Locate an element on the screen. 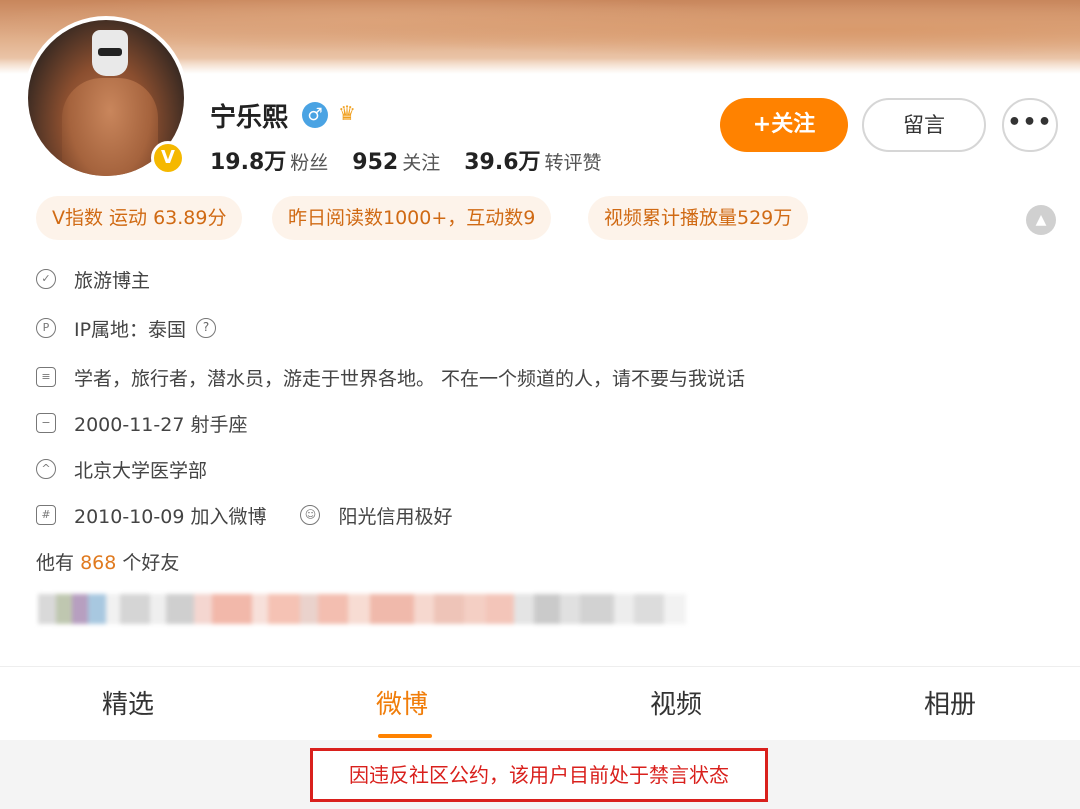 Image resolution: width=1080 pixels, height=809 pixels. section-divider is located at coordinates (540, 666).